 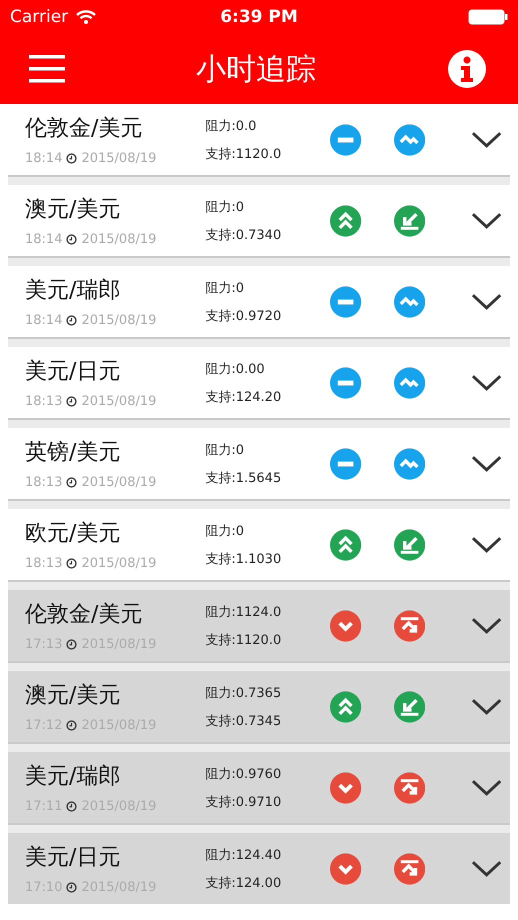 I want to click on status-time: 6:39 PM, so click(x=259, y=17).